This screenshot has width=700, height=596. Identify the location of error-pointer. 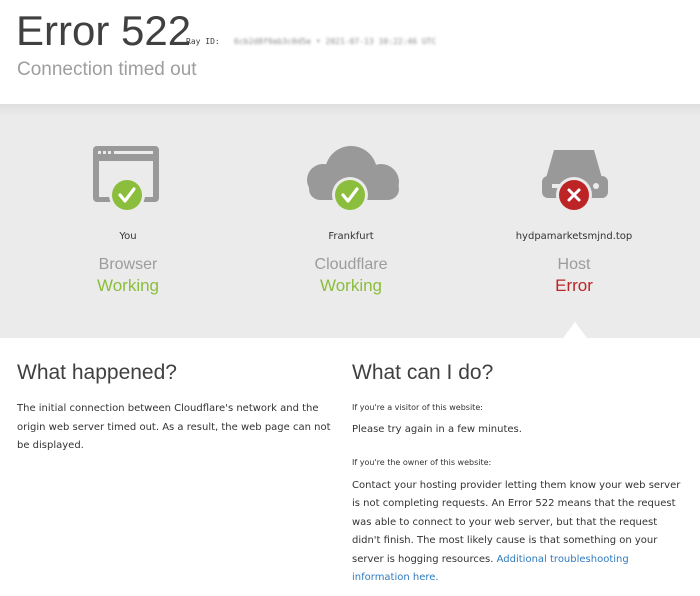
(575, 330).